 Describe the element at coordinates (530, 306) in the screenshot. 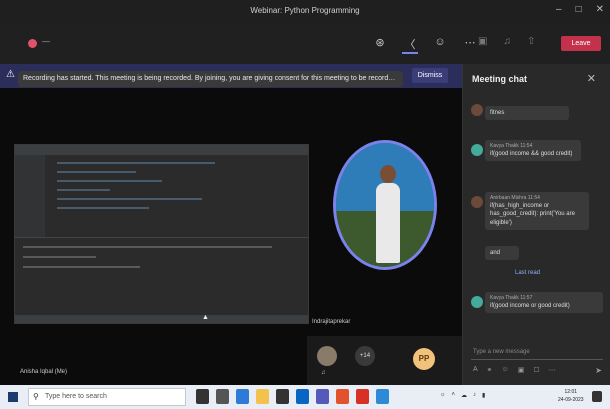

I see `chat-text: if(good income or good credit)` at that location.